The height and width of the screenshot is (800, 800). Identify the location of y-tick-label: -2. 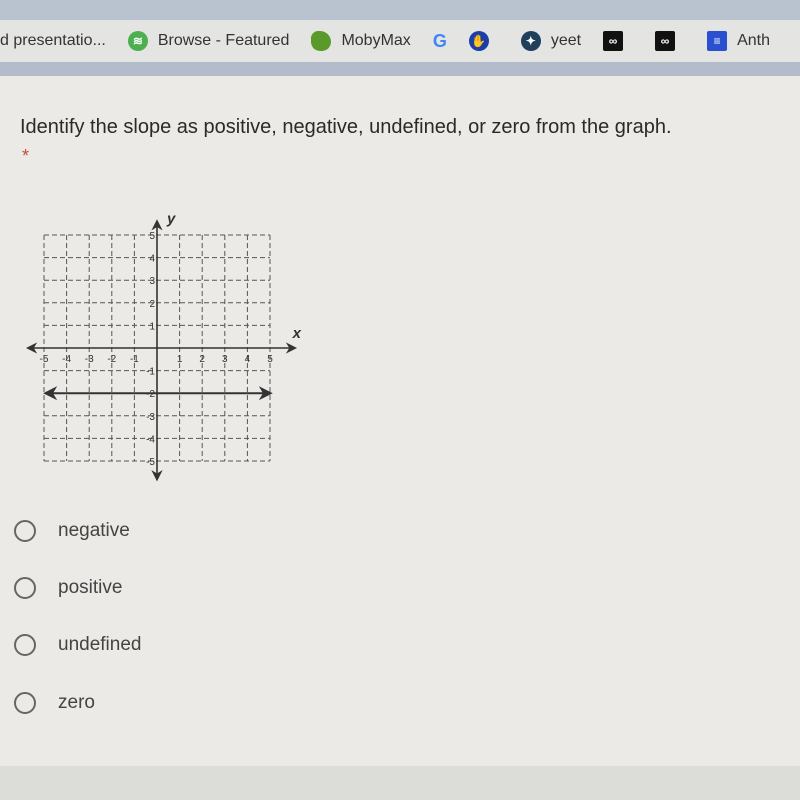
(150, 394).